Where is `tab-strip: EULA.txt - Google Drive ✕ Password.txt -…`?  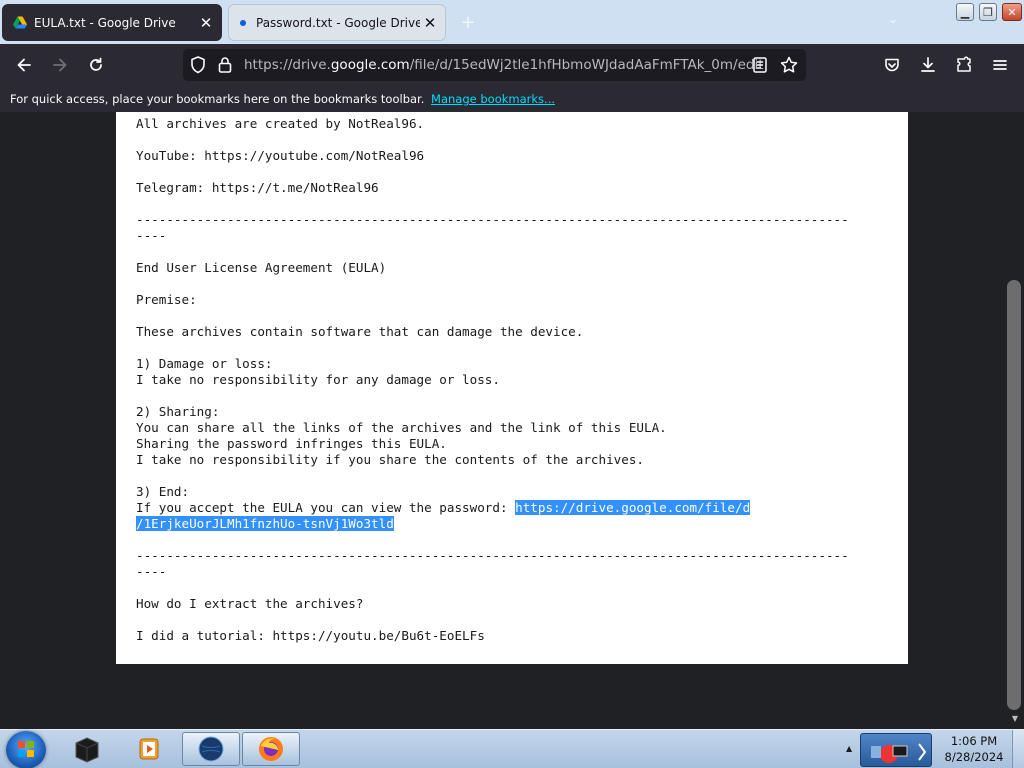
tab-strip: EULA.txt - Google Drive ✕ Password.txt -… is located at coordinates (512, 22).